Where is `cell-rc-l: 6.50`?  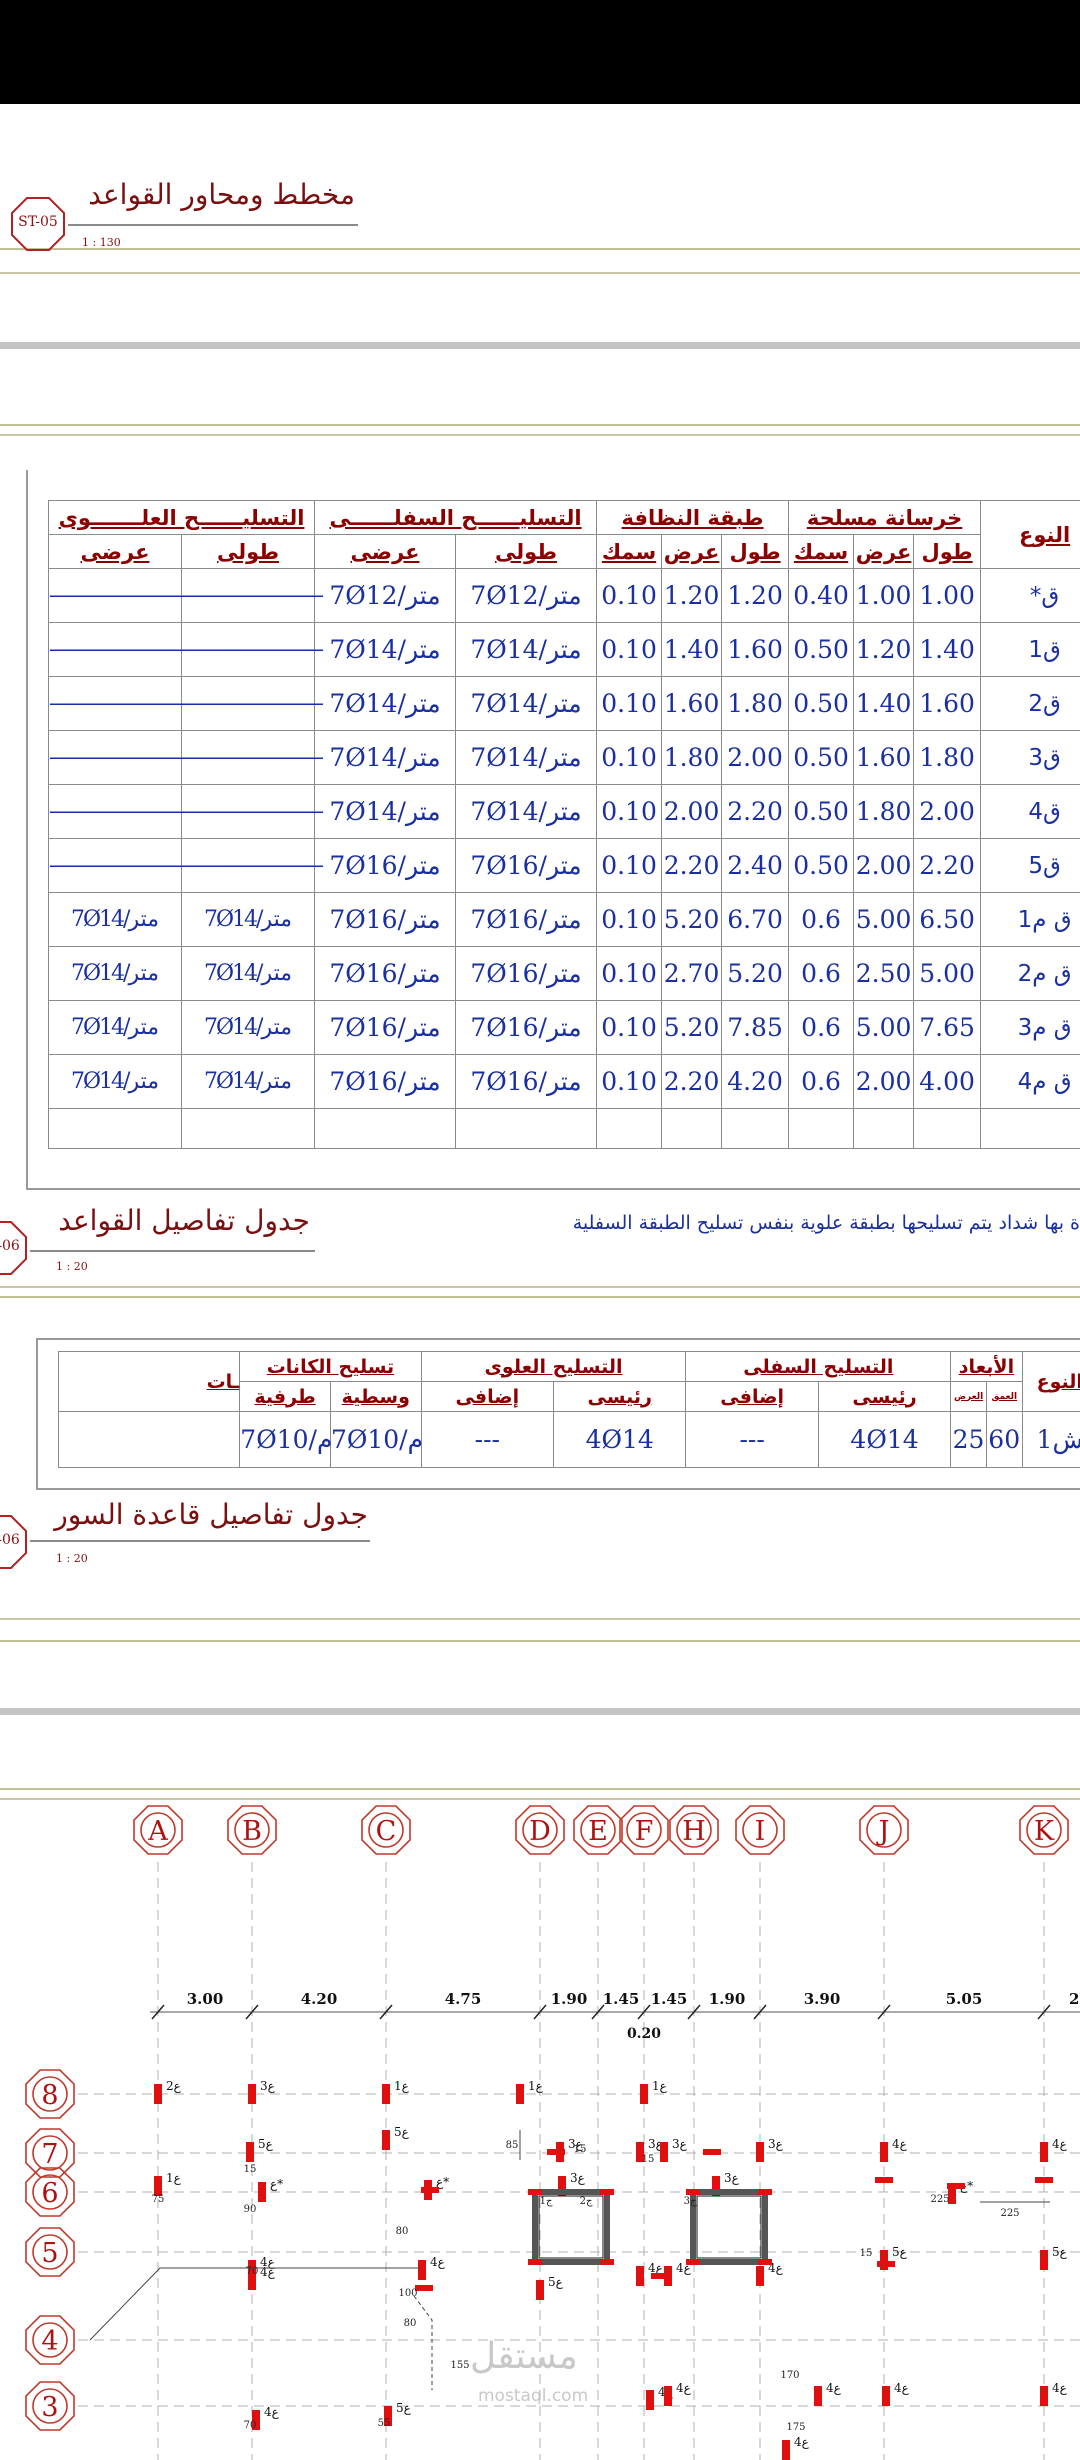 cell-rc-l: 6.50 is located at coordinates (947, 919).